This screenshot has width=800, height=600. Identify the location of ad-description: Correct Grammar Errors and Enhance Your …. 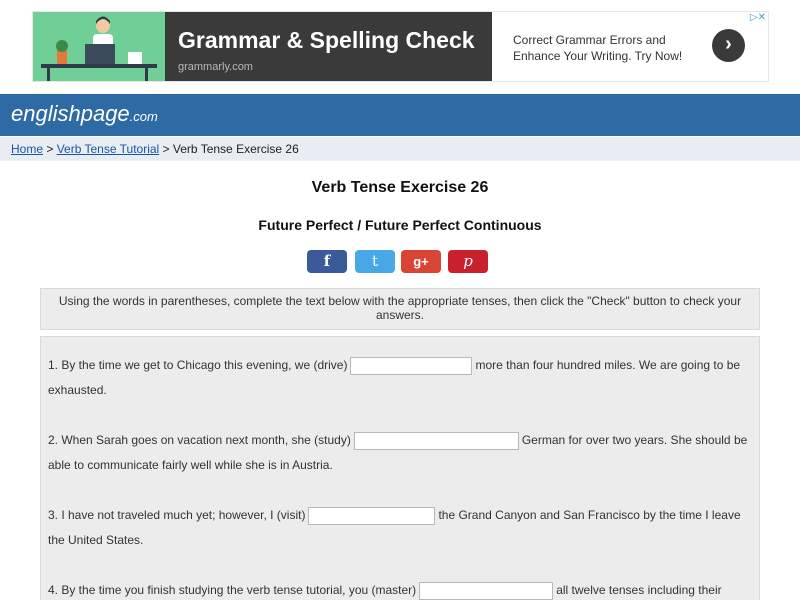
(613, 48).